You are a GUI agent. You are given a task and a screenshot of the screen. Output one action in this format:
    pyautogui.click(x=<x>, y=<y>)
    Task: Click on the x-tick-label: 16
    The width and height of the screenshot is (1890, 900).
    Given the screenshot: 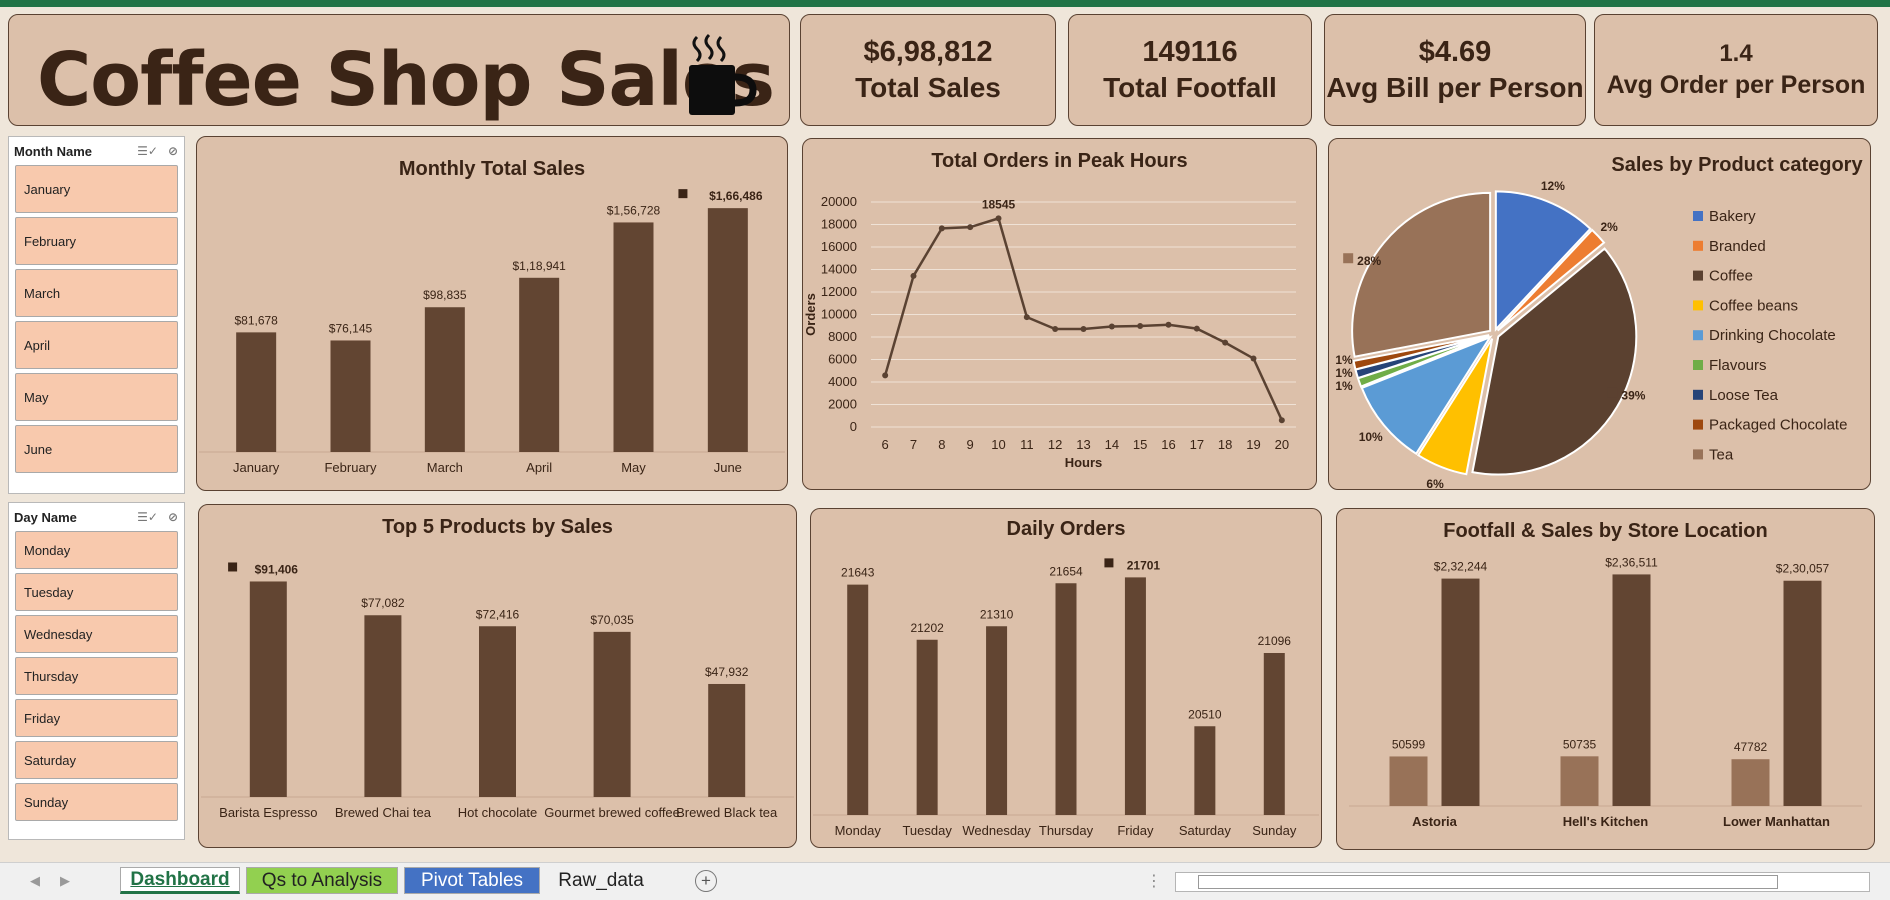 What is the action you would take?
    pyautogui.click(x=1168, y=444)
    